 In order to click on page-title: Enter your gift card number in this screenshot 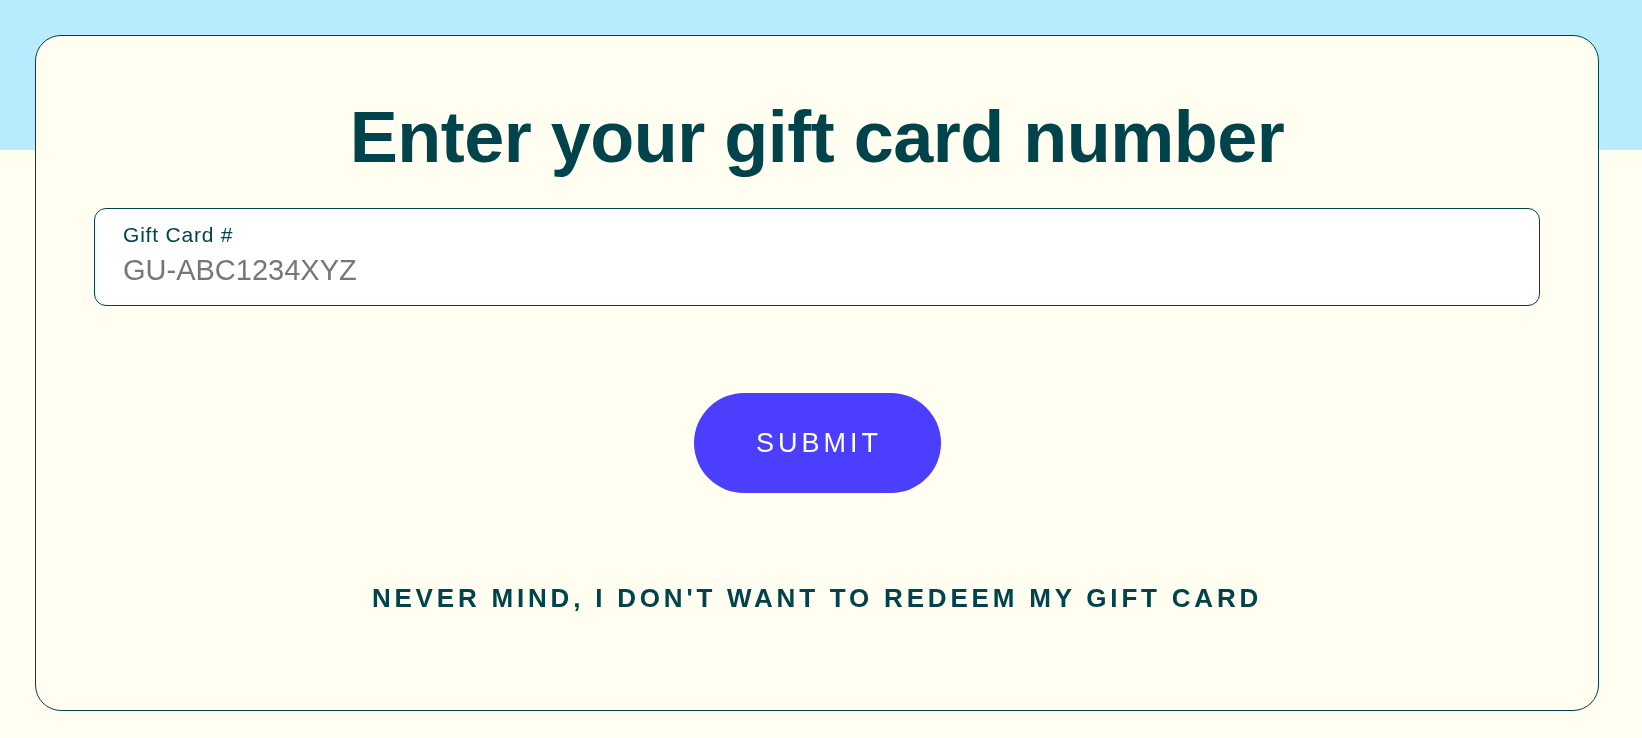, I will do `click(817, 137)`.